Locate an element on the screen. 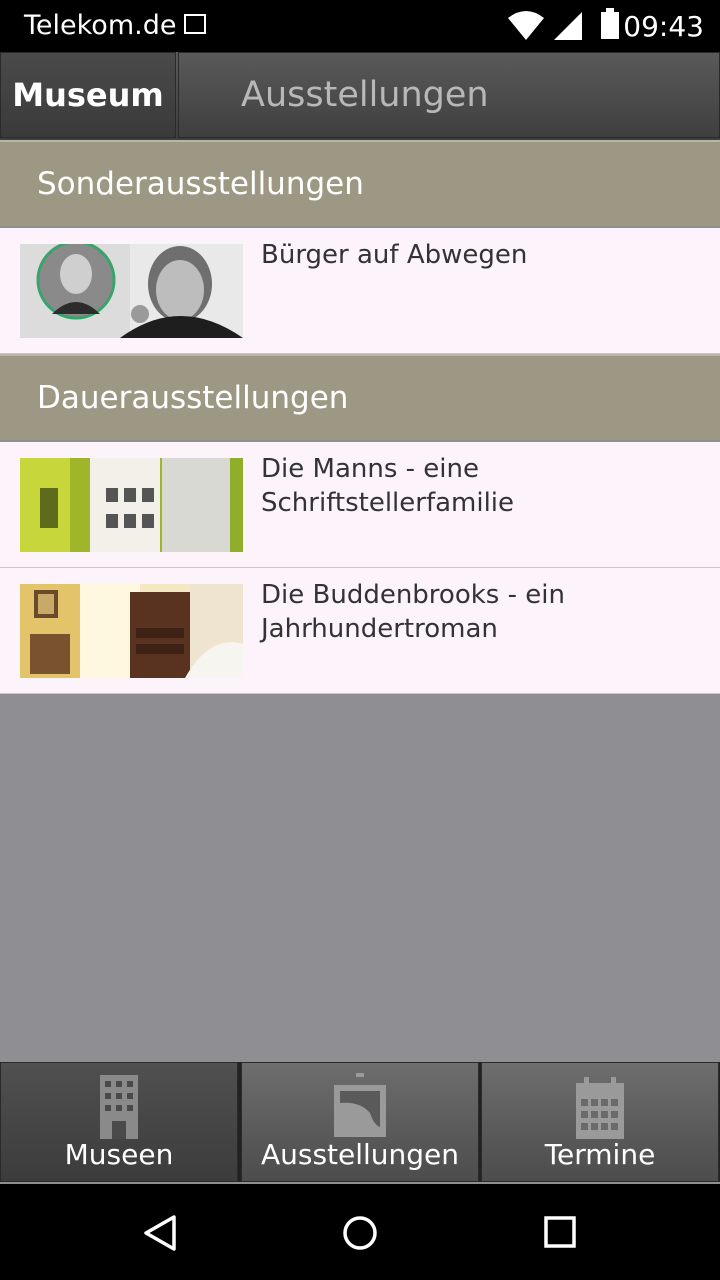 Image resolution: width=720 pixels, height=1280 pixels. calendar-icon is located at coordinates (600, 1108).